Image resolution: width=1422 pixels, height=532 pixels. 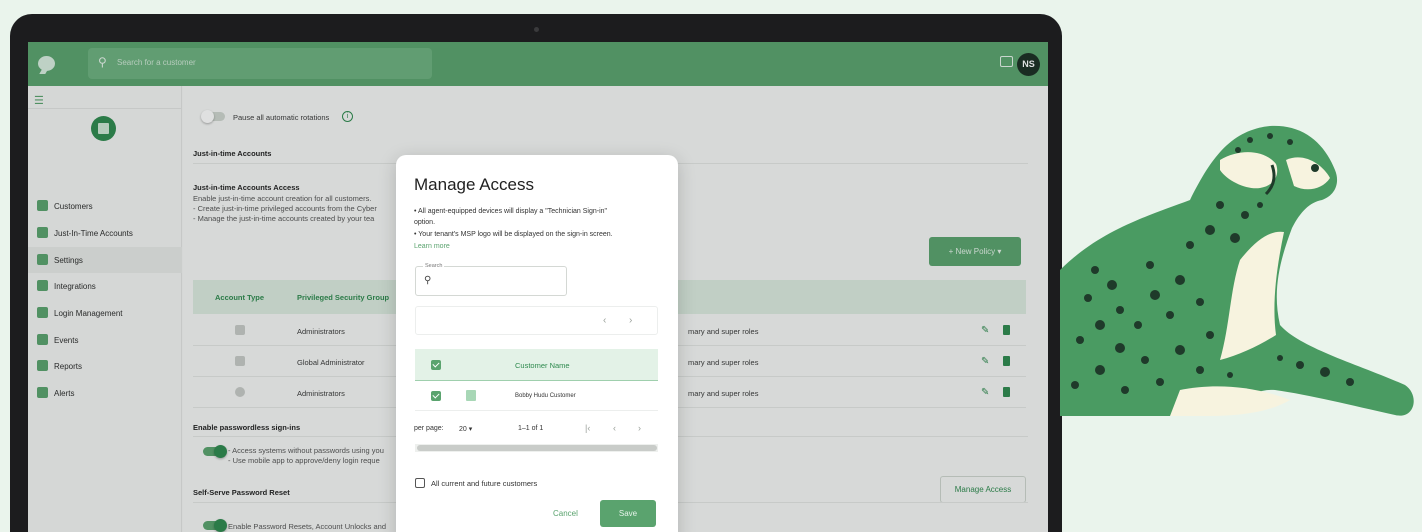 I want to click on save-button: Save, so click(x=628, y=513).